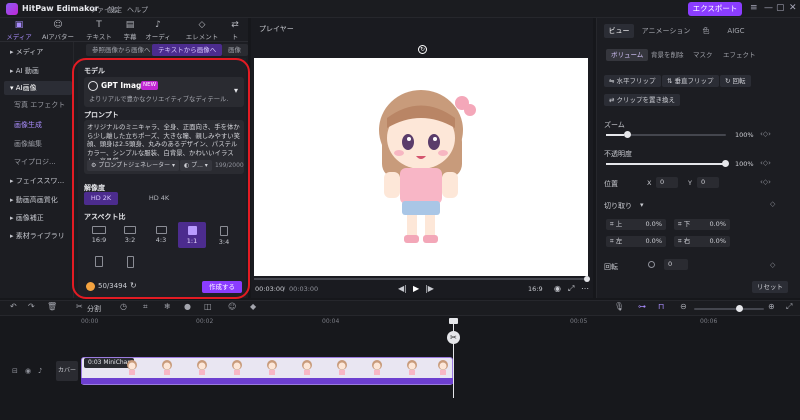 This screenshot has width=800, height=420. What do you see at coordinates (768, 8) in the screenshot?
I see `minimize-icon: —` at bounding box center [768, 8].